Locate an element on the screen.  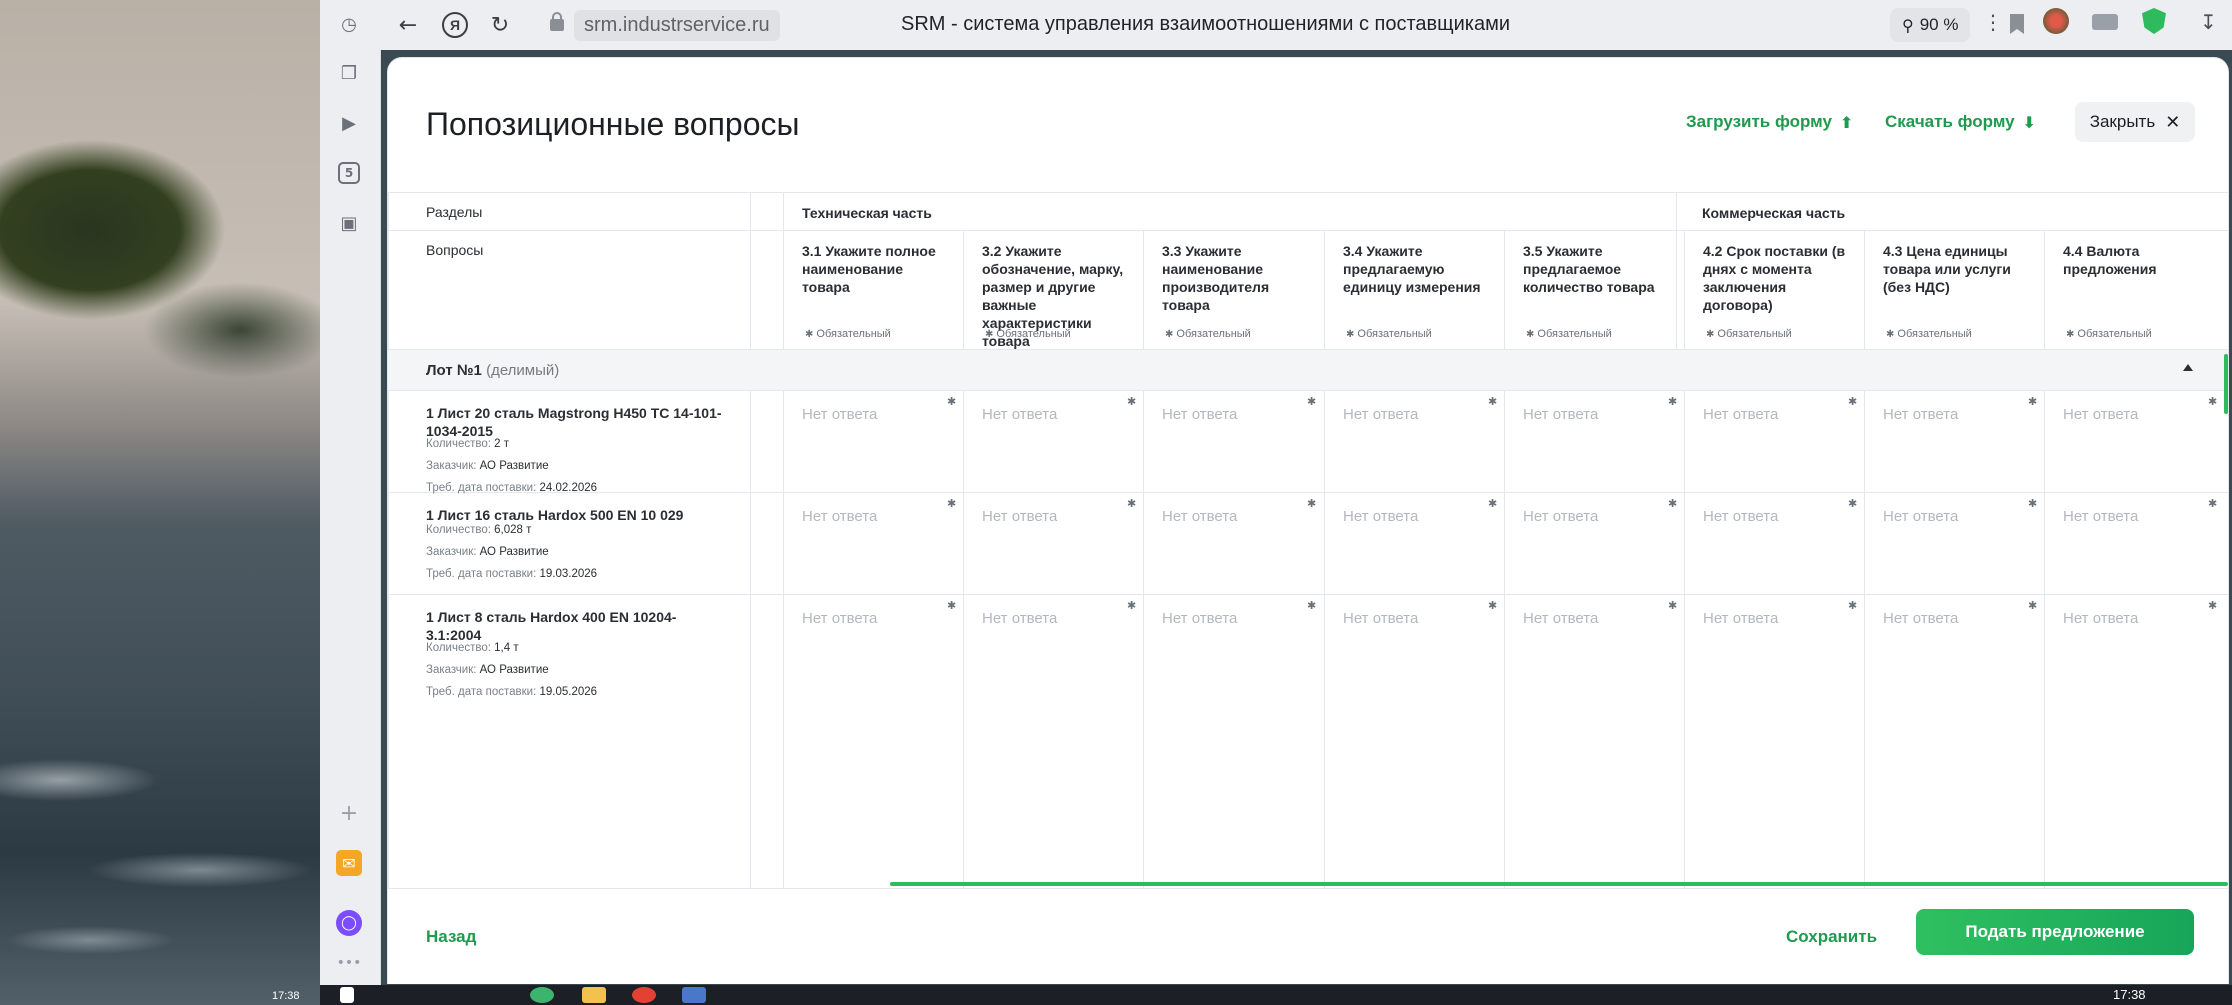
horizontal-scrollbar is located at coordinates (1559, 884).